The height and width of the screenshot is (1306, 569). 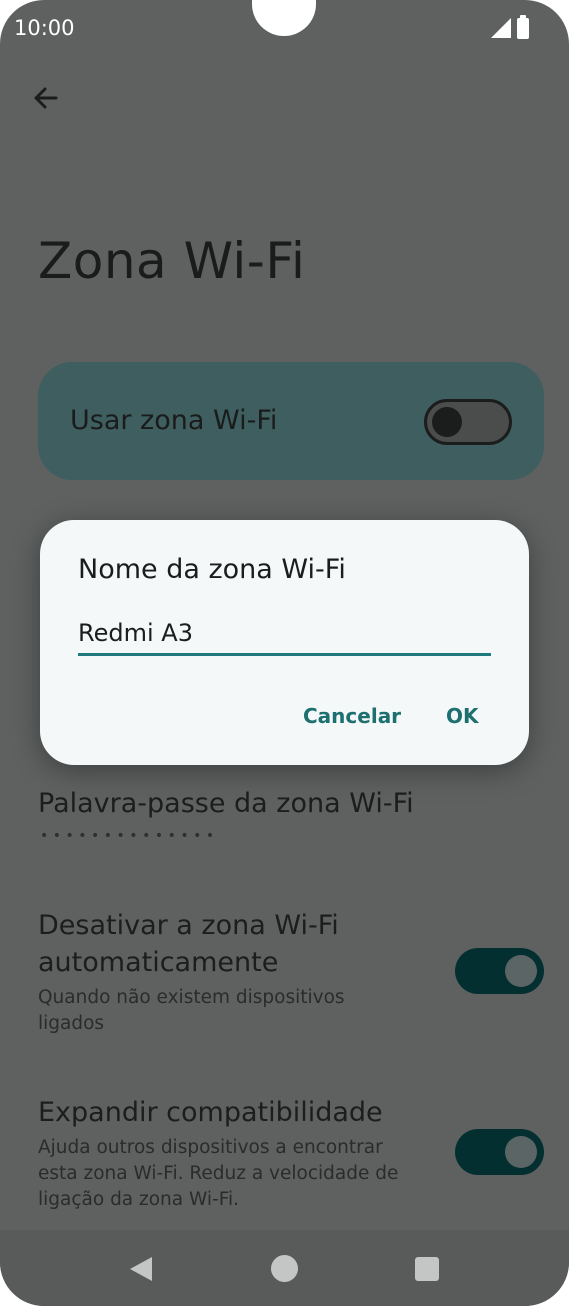 What do you see at coordinates (172, 261) in the screenshot?
I see `page-title: Zona Wi-Fi` at bounding box center [172, 261].